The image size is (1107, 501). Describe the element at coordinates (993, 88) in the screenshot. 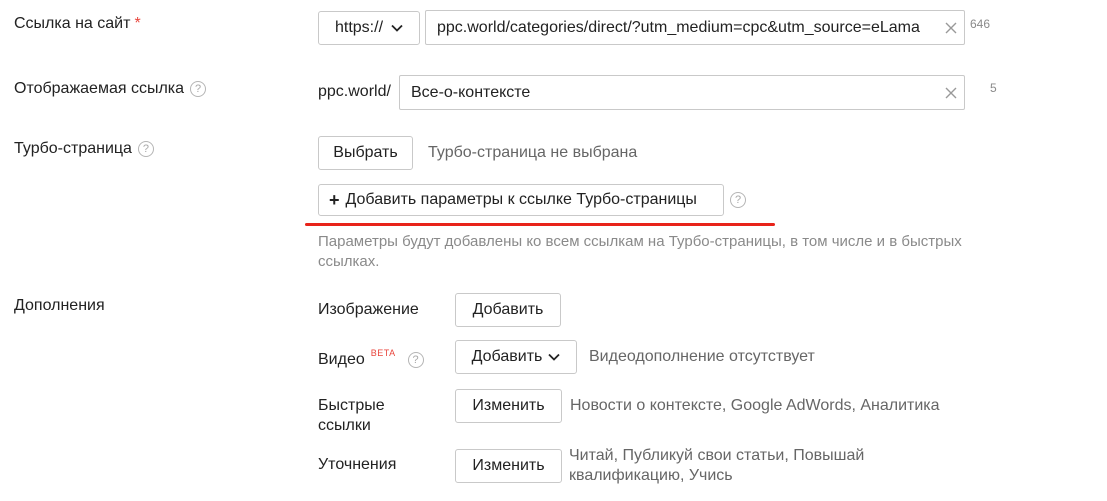

I see `display-link-counter: 5` at that location.